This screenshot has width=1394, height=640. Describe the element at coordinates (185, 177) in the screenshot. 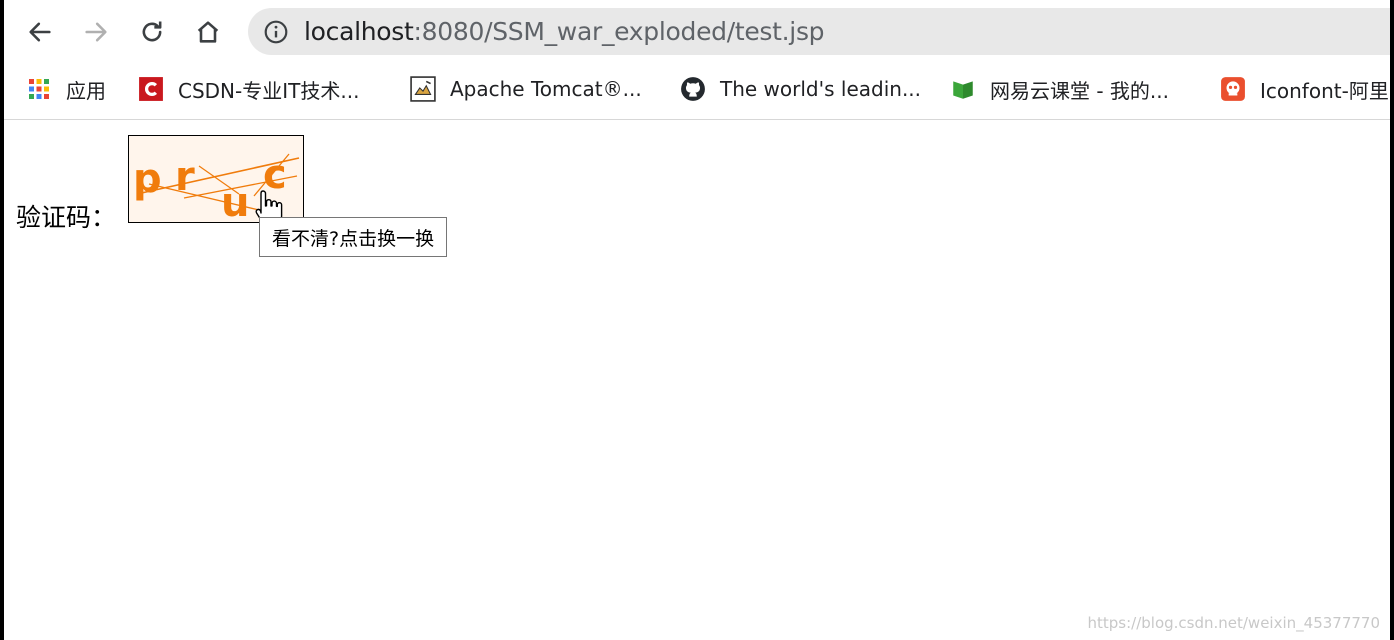

I see `captcha-char: r` at that location.